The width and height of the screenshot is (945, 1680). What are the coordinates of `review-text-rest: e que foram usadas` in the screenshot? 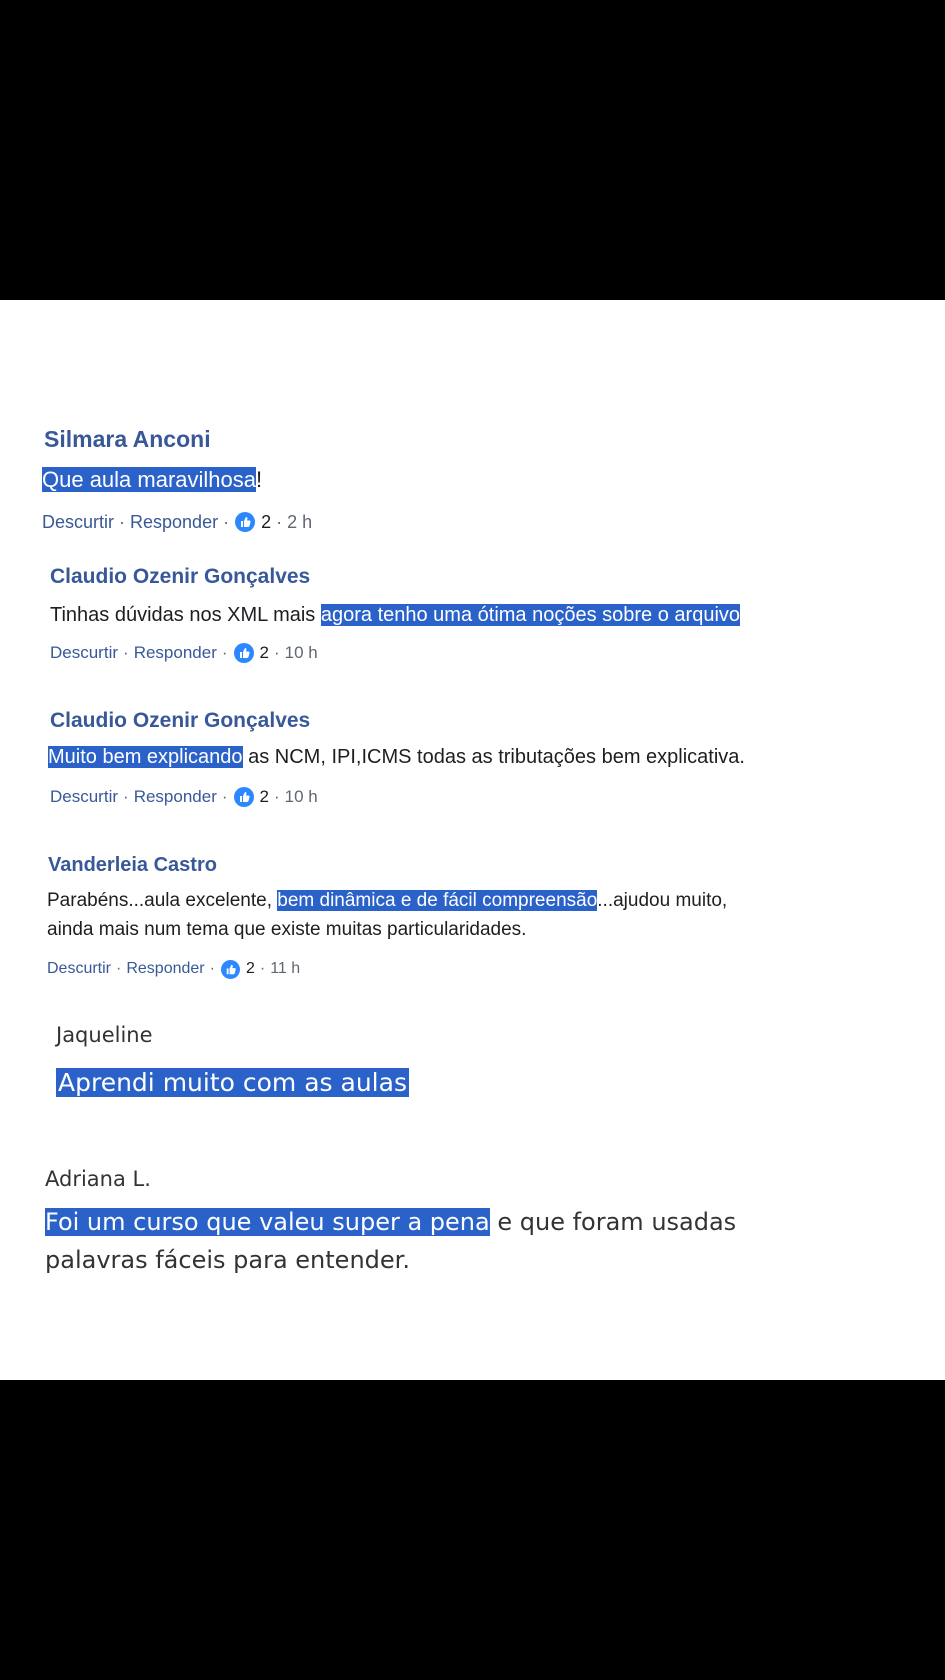 It's located at (613, 1222).